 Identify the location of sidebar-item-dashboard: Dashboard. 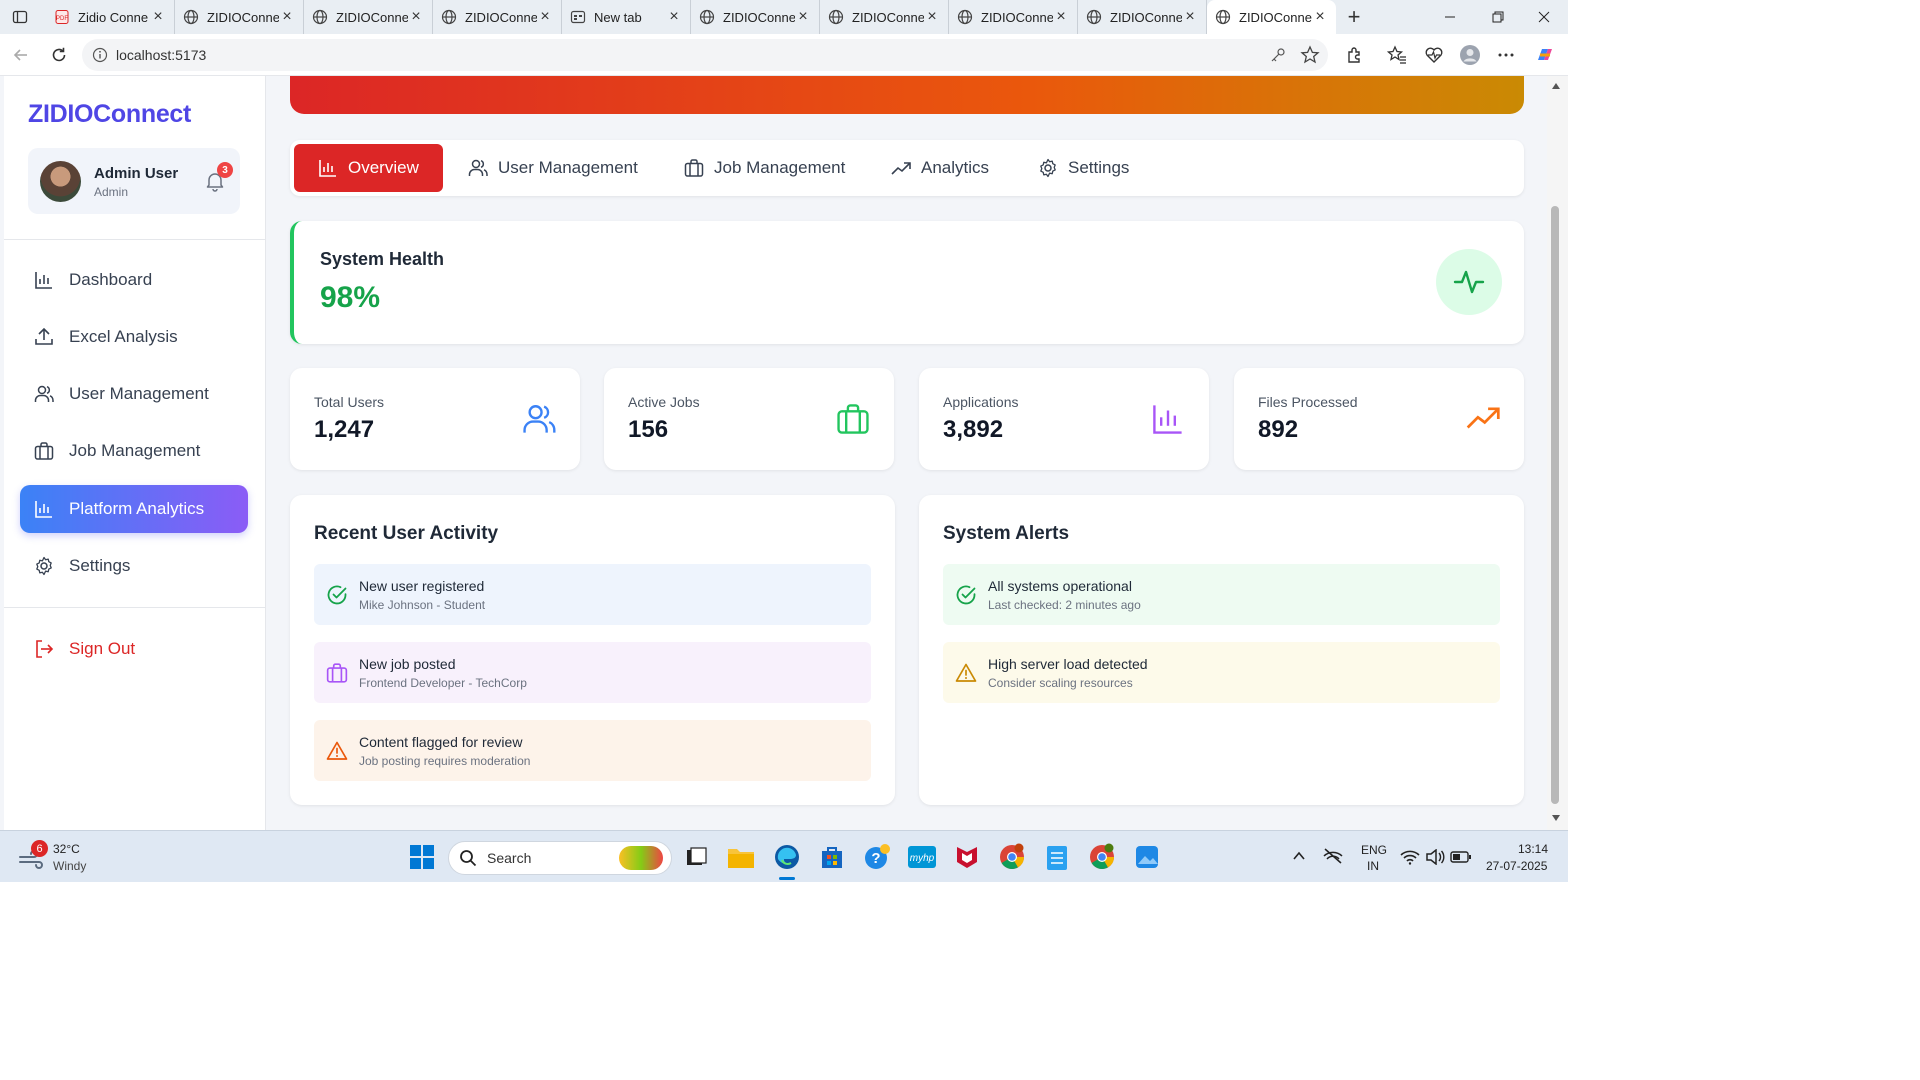
(134, 280).